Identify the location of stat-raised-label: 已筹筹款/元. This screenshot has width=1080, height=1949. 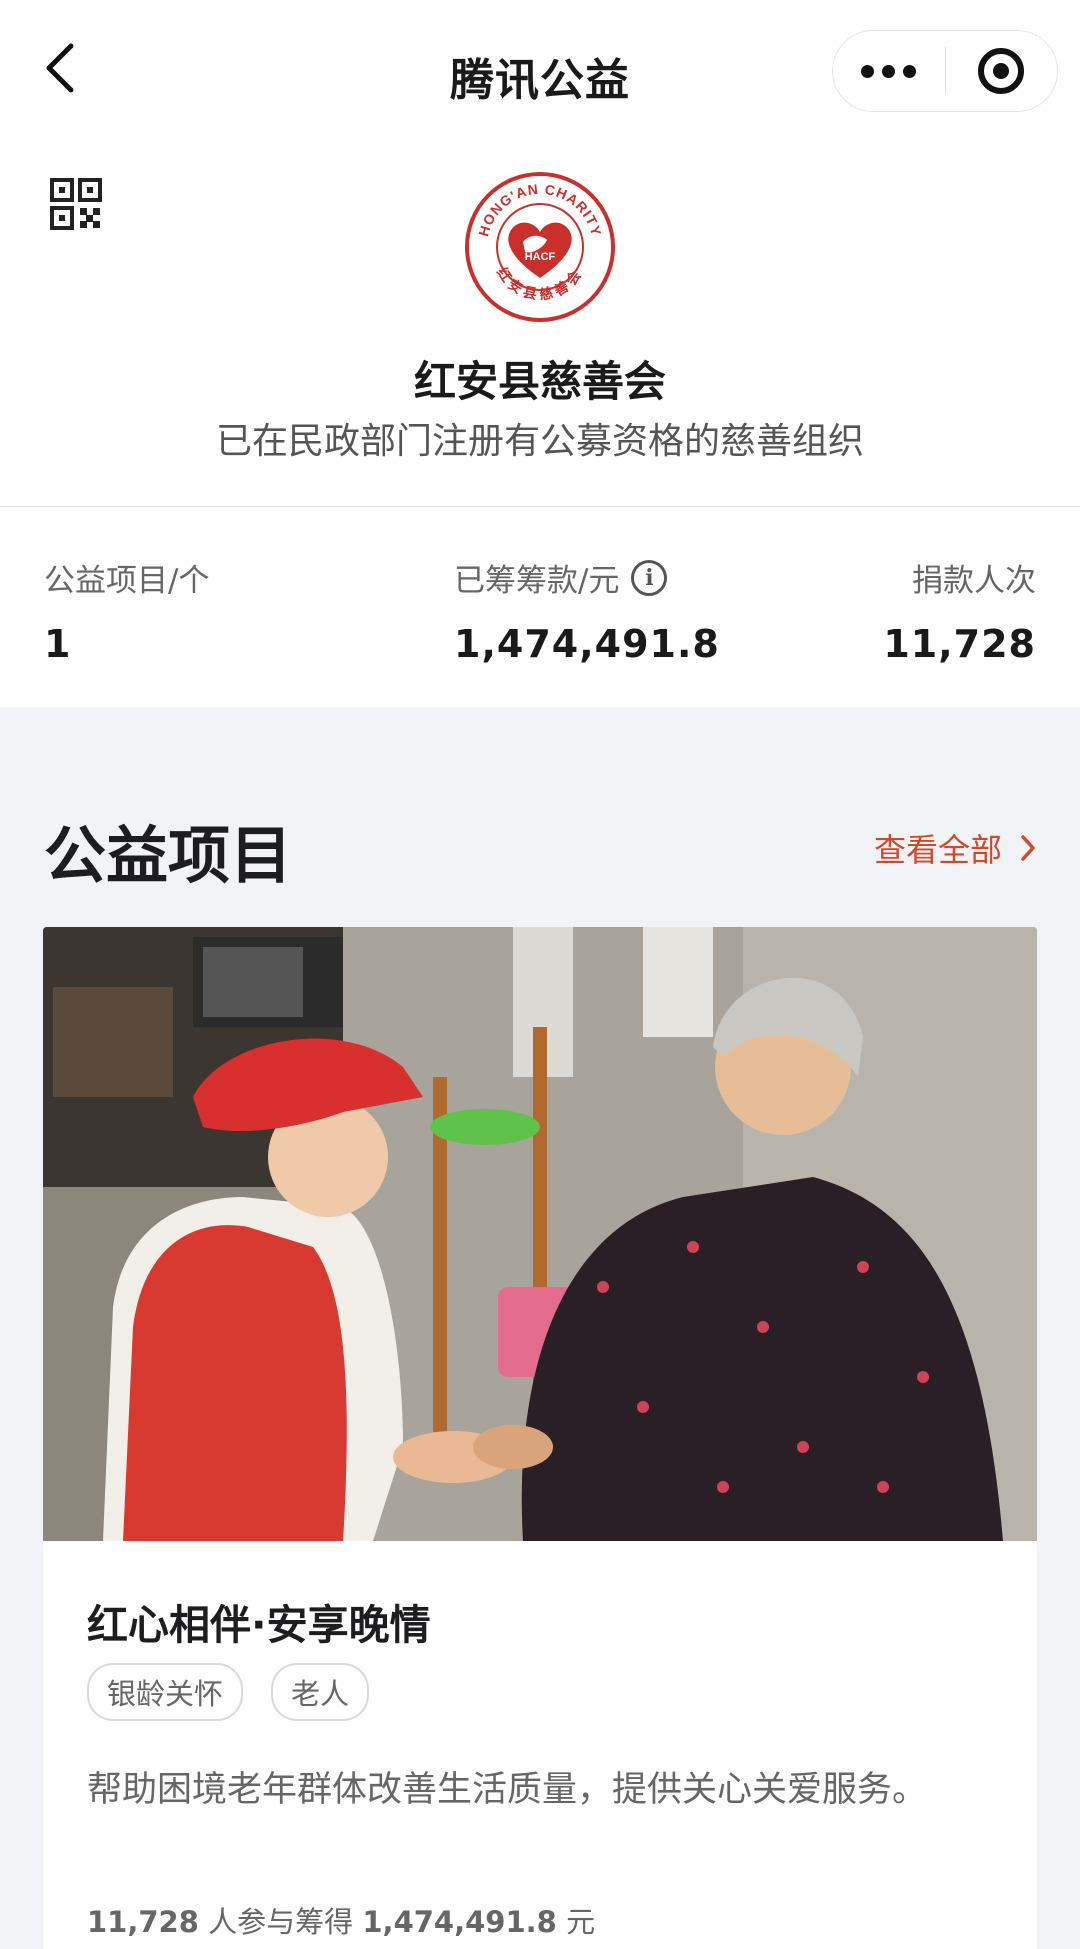
(537, 581).